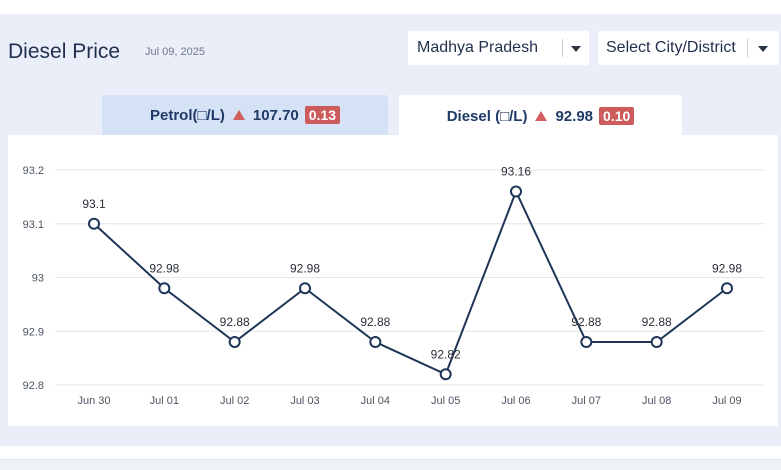 Image resolution: width=781 pixels, height=470 pixels. Describe the element at coordinates (487, 116) in the screenshot. I see `tab-diesel-label: Diesel (□/L)` at that location.